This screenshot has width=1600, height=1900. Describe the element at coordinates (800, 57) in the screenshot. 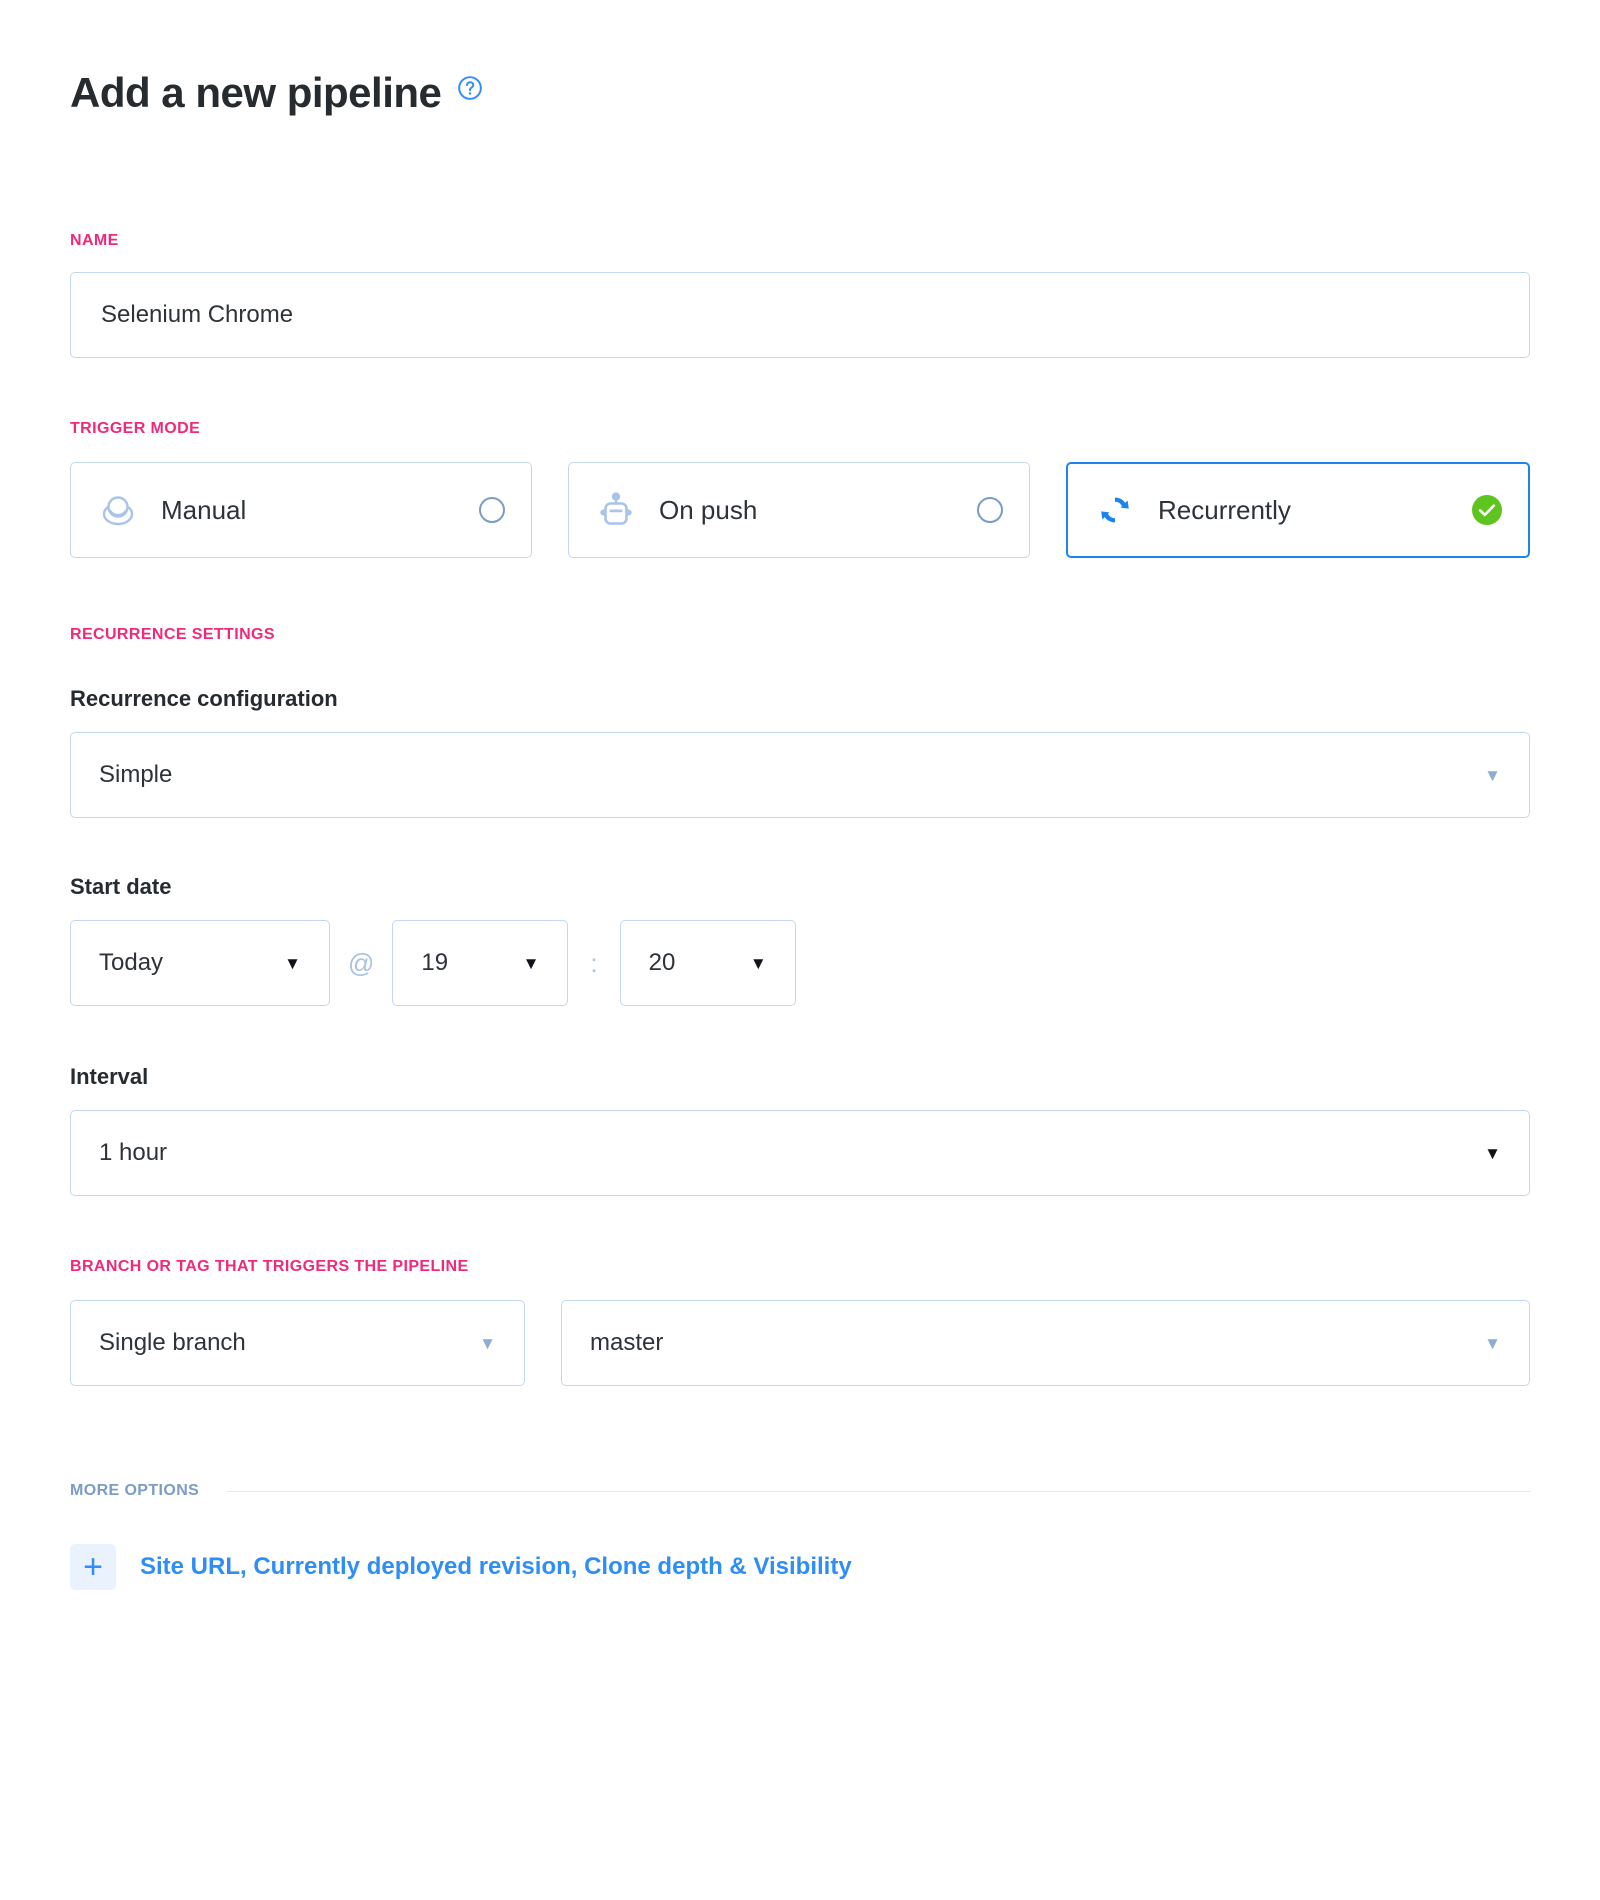

I see `page-header: Add a new pipeline` at that location.